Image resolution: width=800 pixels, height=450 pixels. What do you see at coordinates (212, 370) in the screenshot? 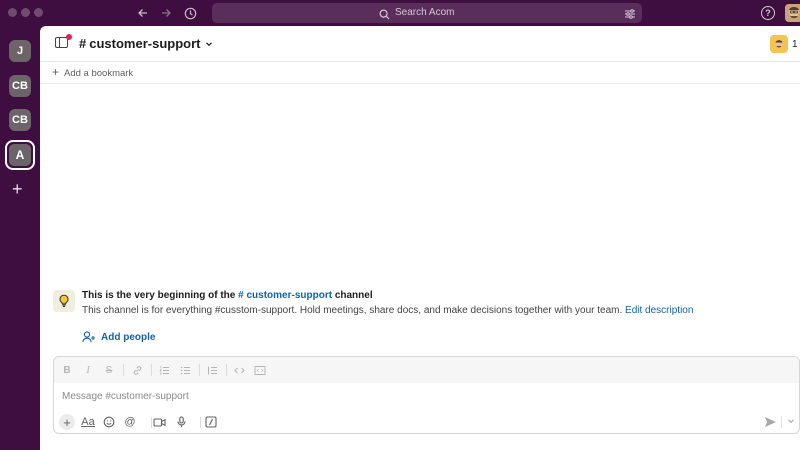
I see `blockquote-icon` at bounding box center [212, 370].